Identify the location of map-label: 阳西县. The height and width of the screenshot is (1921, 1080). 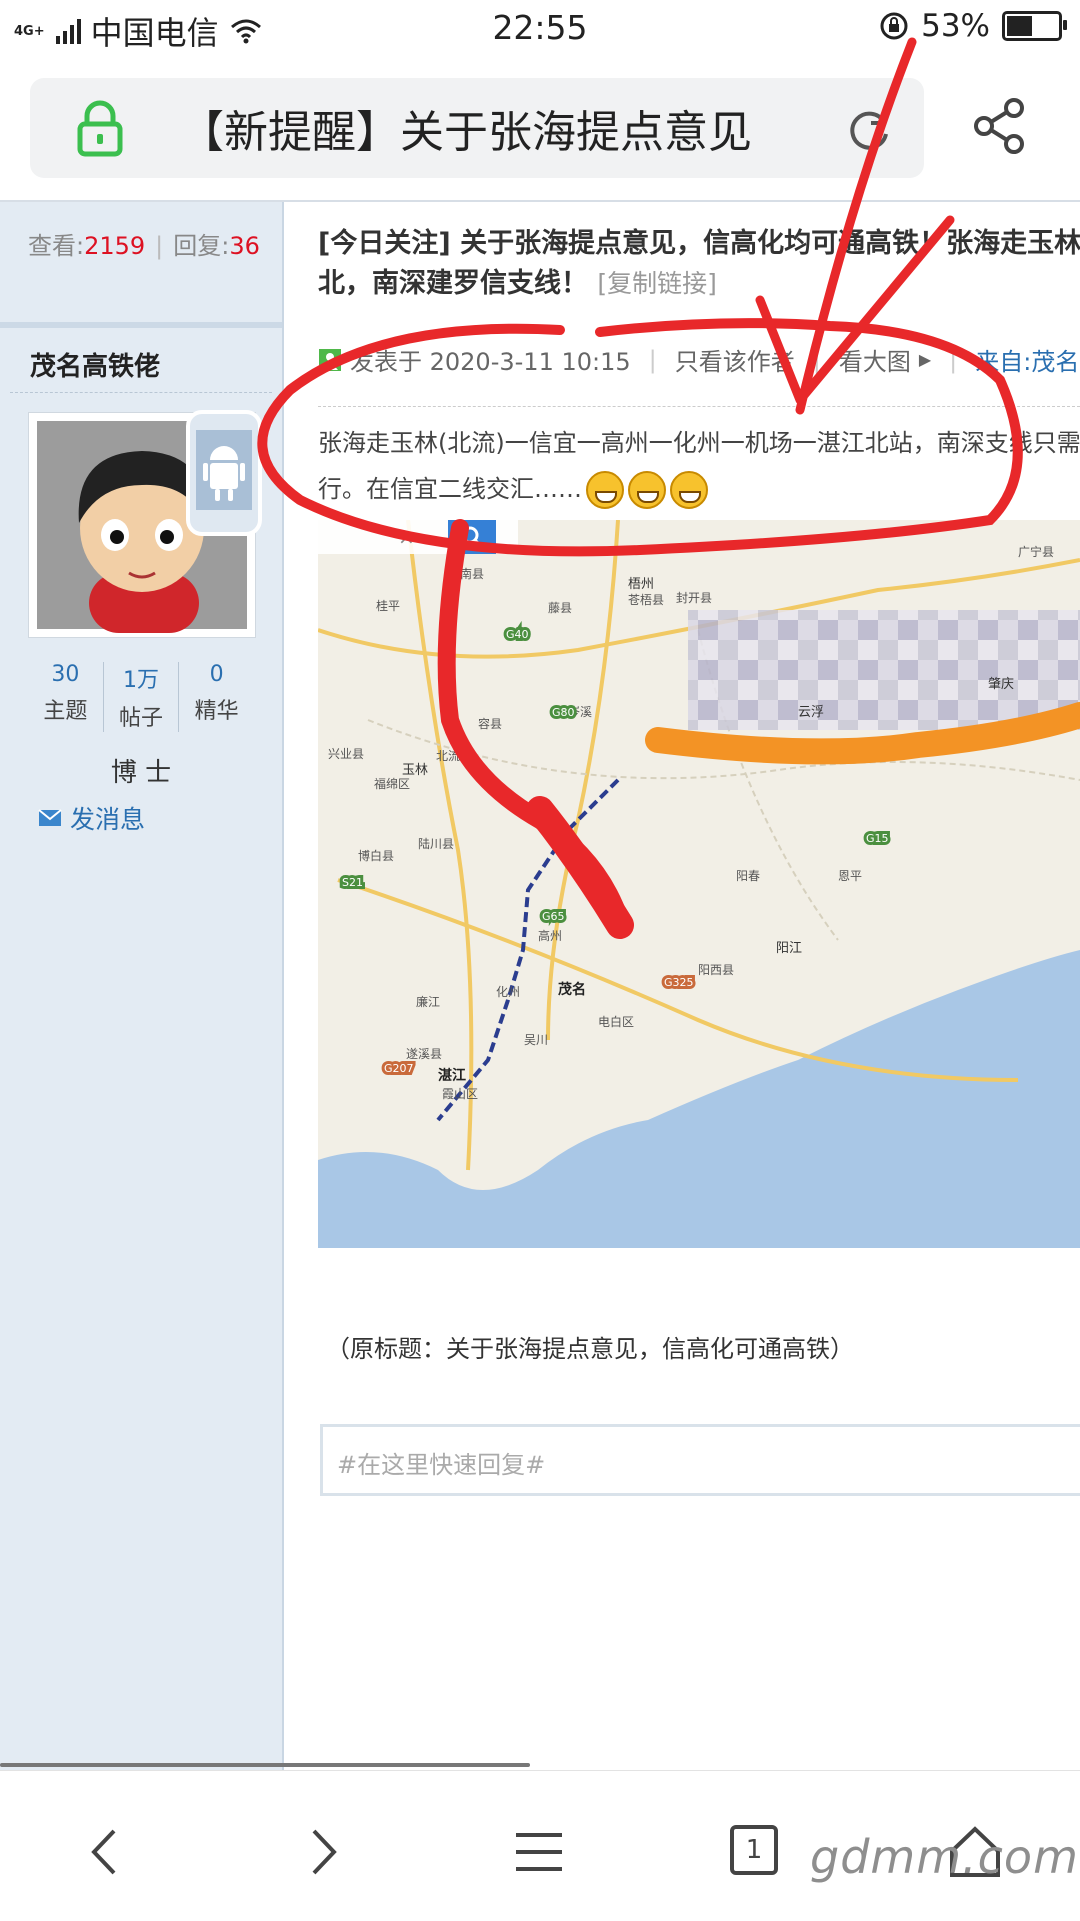
(716, 970).